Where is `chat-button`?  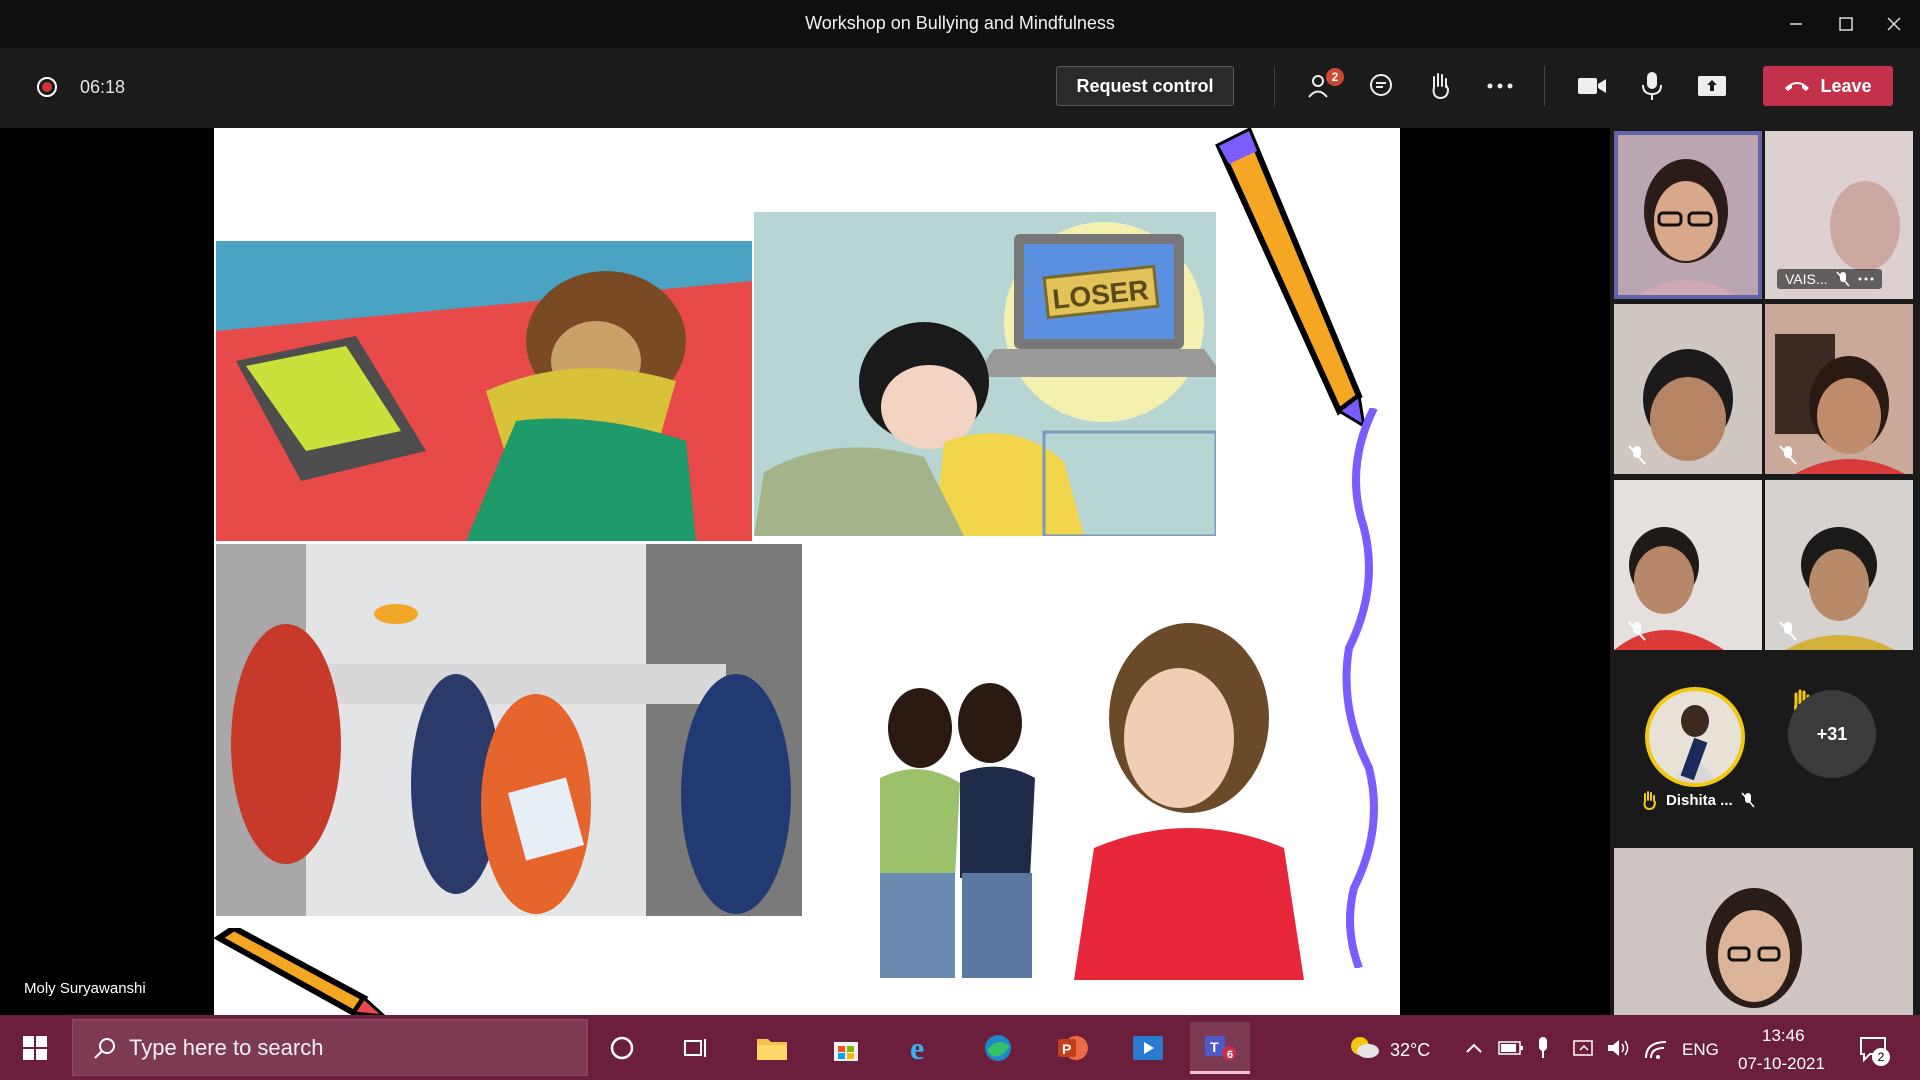
chat-button is located at coordinates (1381, 86).